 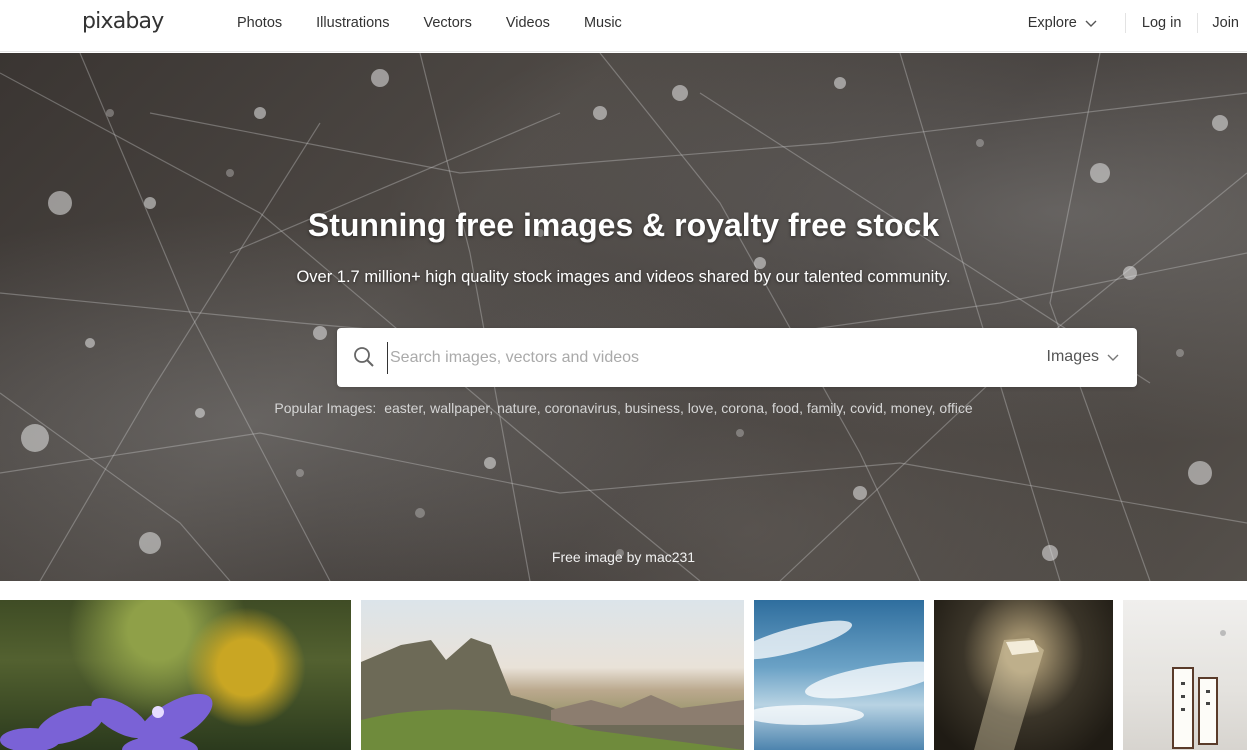 I want to click on search-bar: Images, so click(x=737, y=357).